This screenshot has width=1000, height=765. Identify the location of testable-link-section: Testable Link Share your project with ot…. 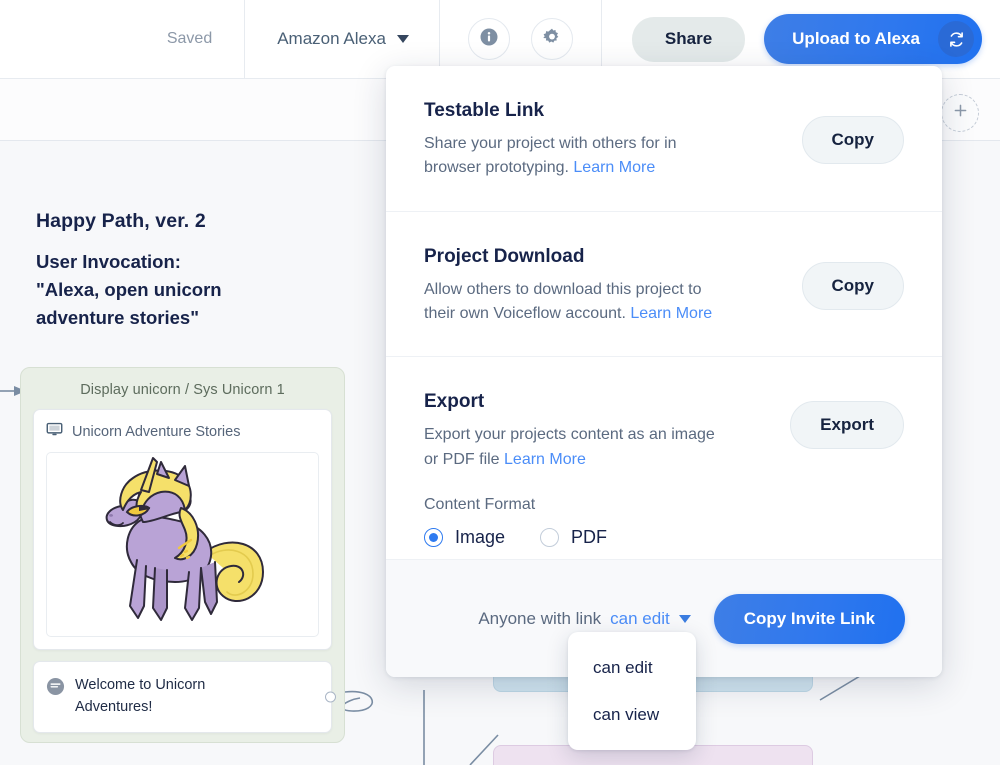
(664, 138).